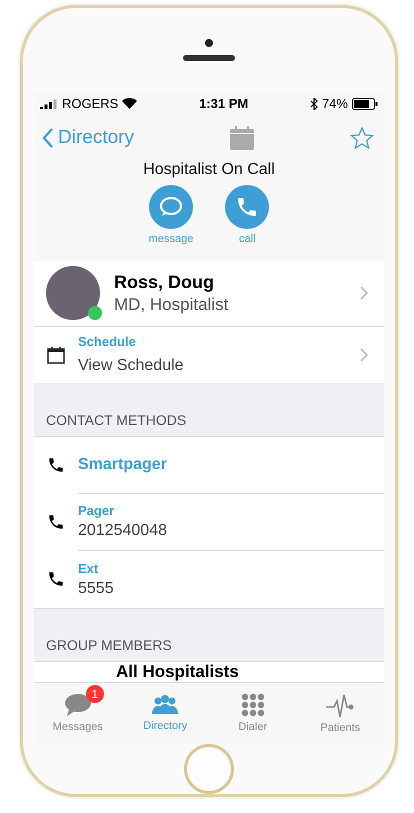 The height and width of the screenshot is (813, 414). What do you see at coordinates (209, 672) in the screenshot?
I see `group-member-item: All Hospitalists` at bounding box center [209, 672].